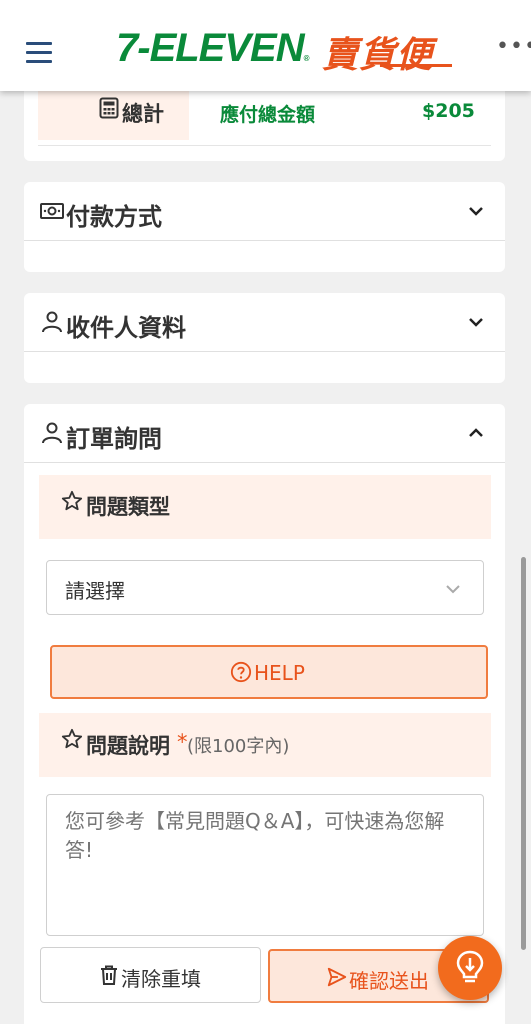 The height and width of the screenshot is (1024, 531). I want to click on lightbulb-icon, so click(470, 966).